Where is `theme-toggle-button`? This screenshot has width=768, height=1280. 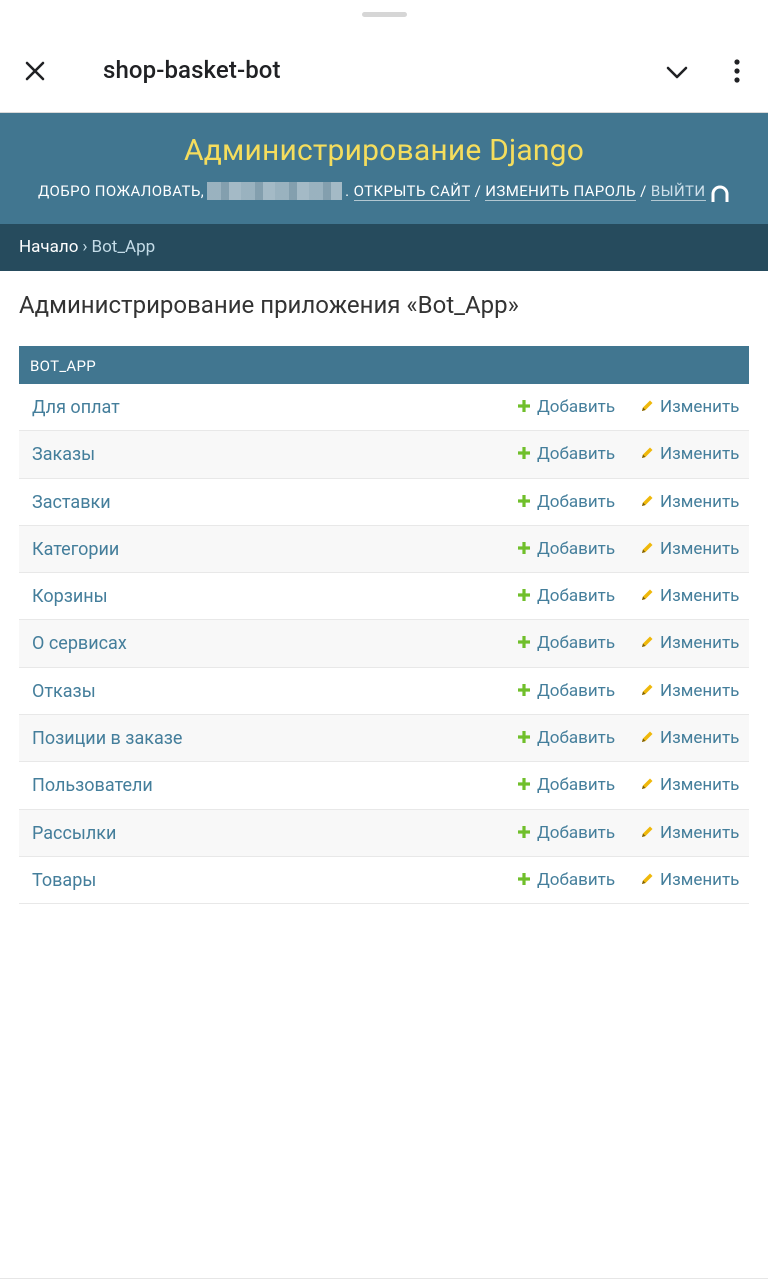 theme-toggle-button is located at coordinates (720, 194).